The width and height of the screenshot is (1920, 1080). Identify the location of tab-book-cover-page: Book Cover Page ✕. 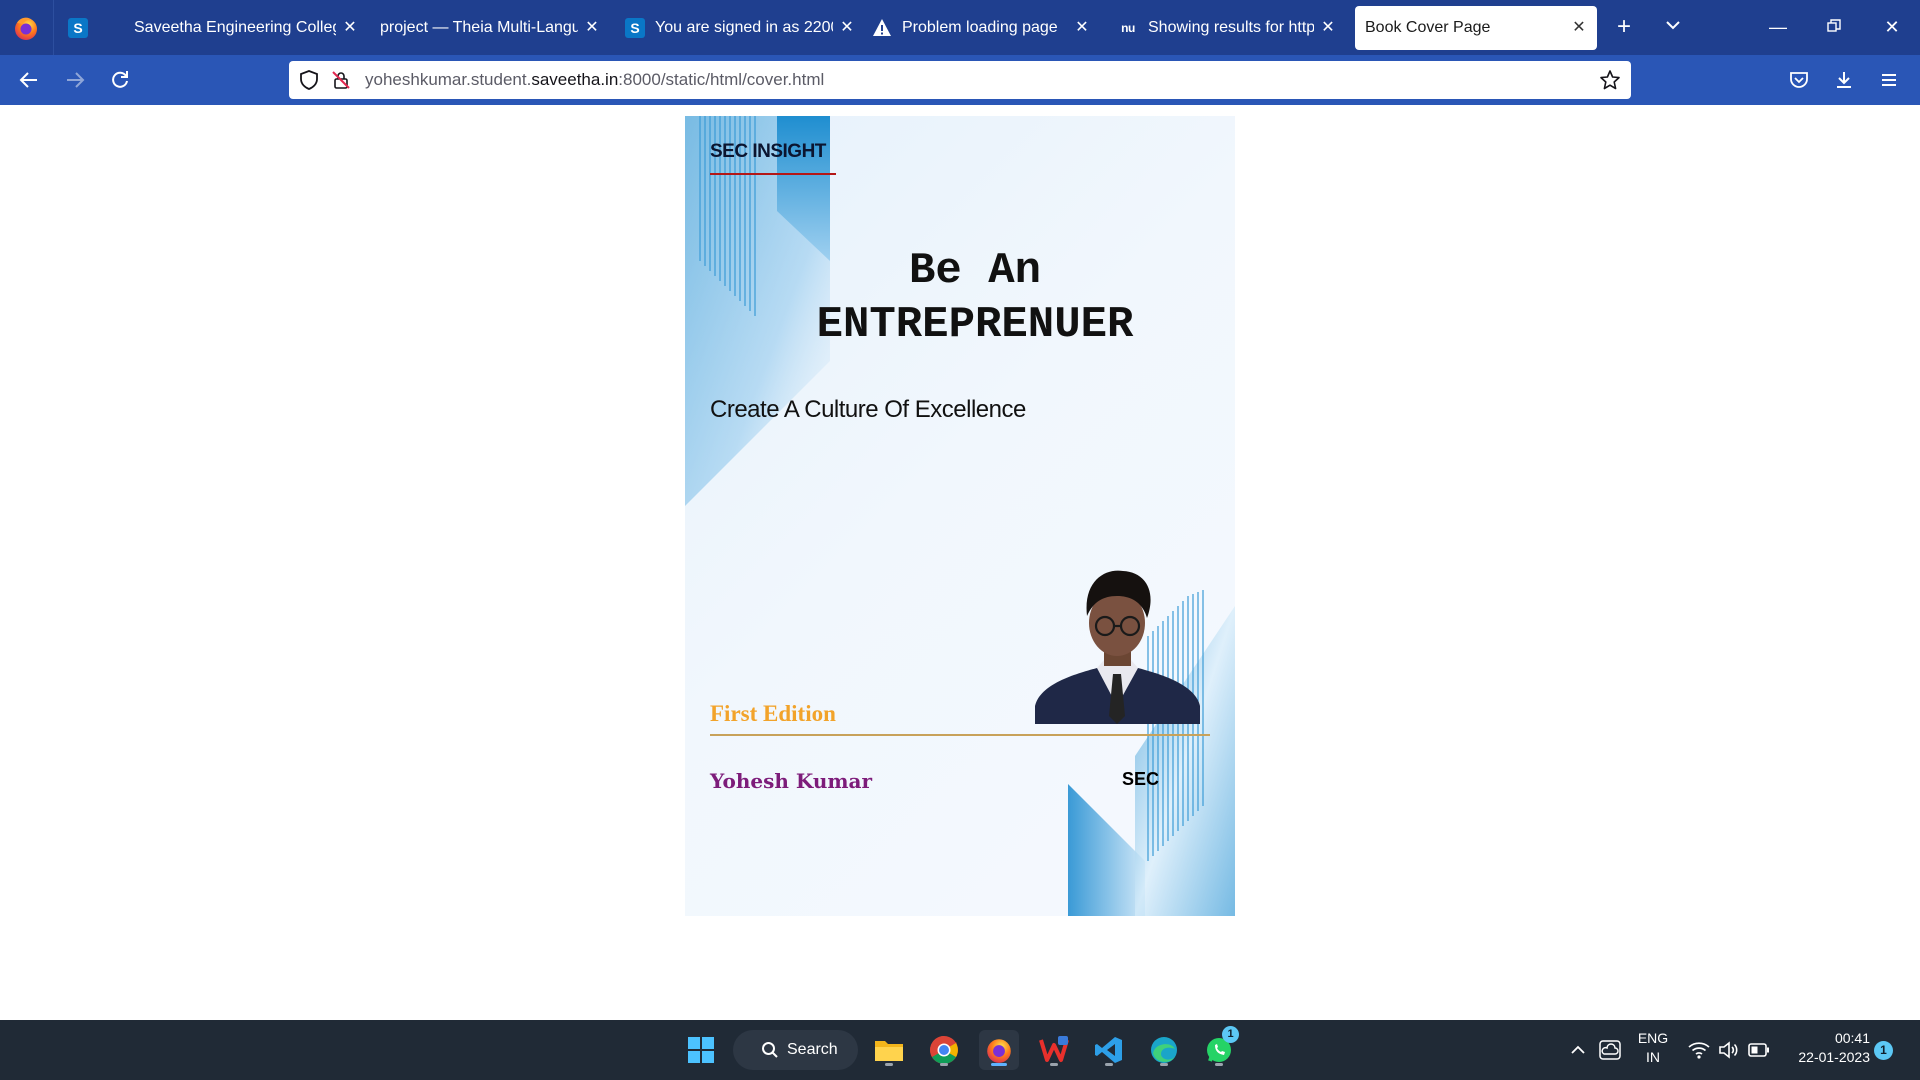
(1476, 28).